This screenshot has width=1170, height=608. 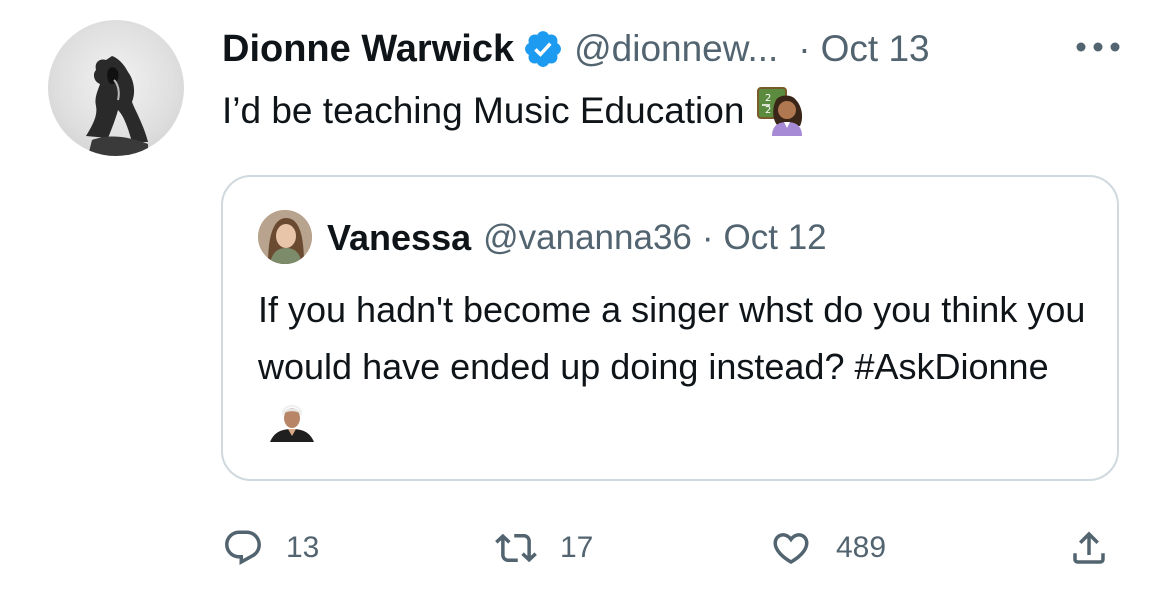 I want to click on quoted-tweet-header: Vanessa @vananna36 · Oct 12, so click(x=577, y=238).